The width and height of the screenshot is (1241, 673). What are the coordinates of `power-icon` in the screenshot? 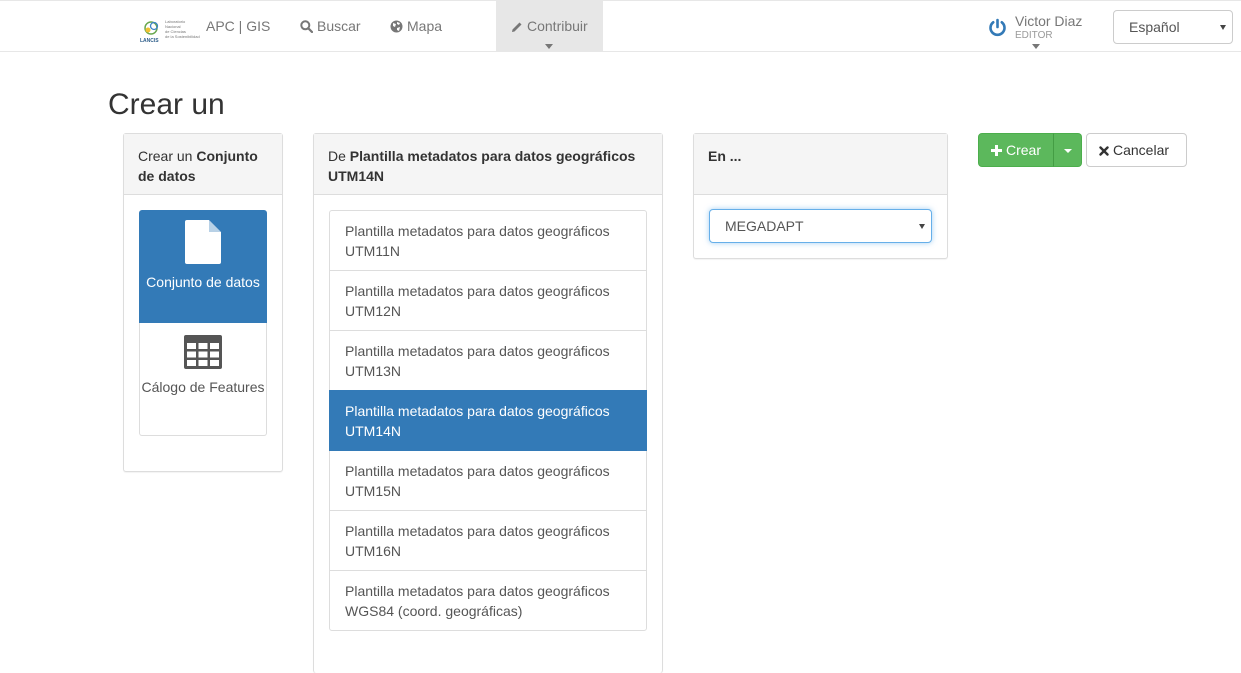 It's located at (997, 27).